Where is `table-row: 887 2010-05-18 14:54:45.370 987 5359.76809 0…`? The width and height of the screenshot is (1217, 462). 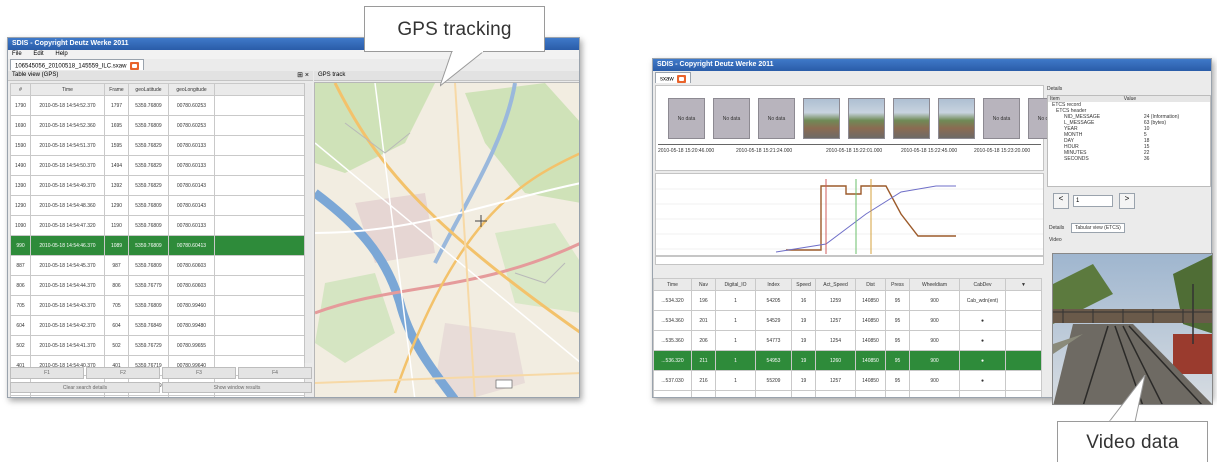 table-row: 887 2010-05-18 14:54:45.370 987 5359.76809 0… is located at coordinates (157, 265).